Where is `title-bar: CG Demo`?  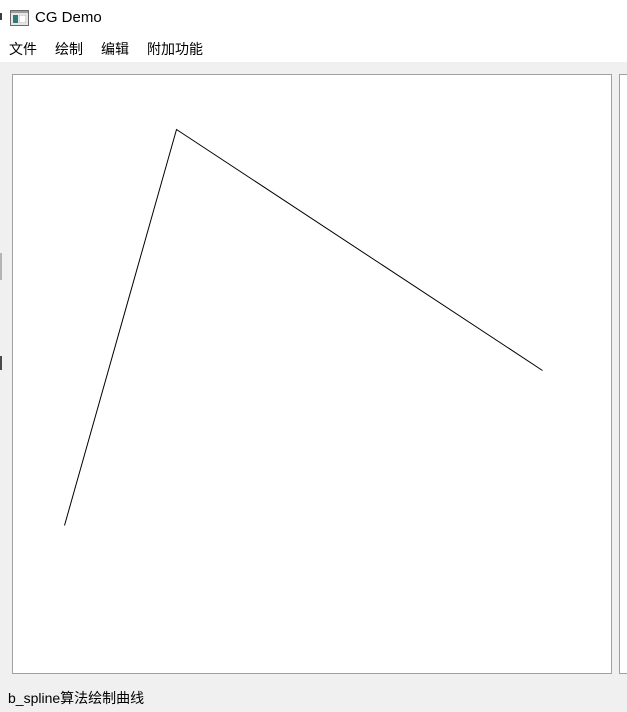 title-bar: CG Demo is located at coordinates (313, 18).